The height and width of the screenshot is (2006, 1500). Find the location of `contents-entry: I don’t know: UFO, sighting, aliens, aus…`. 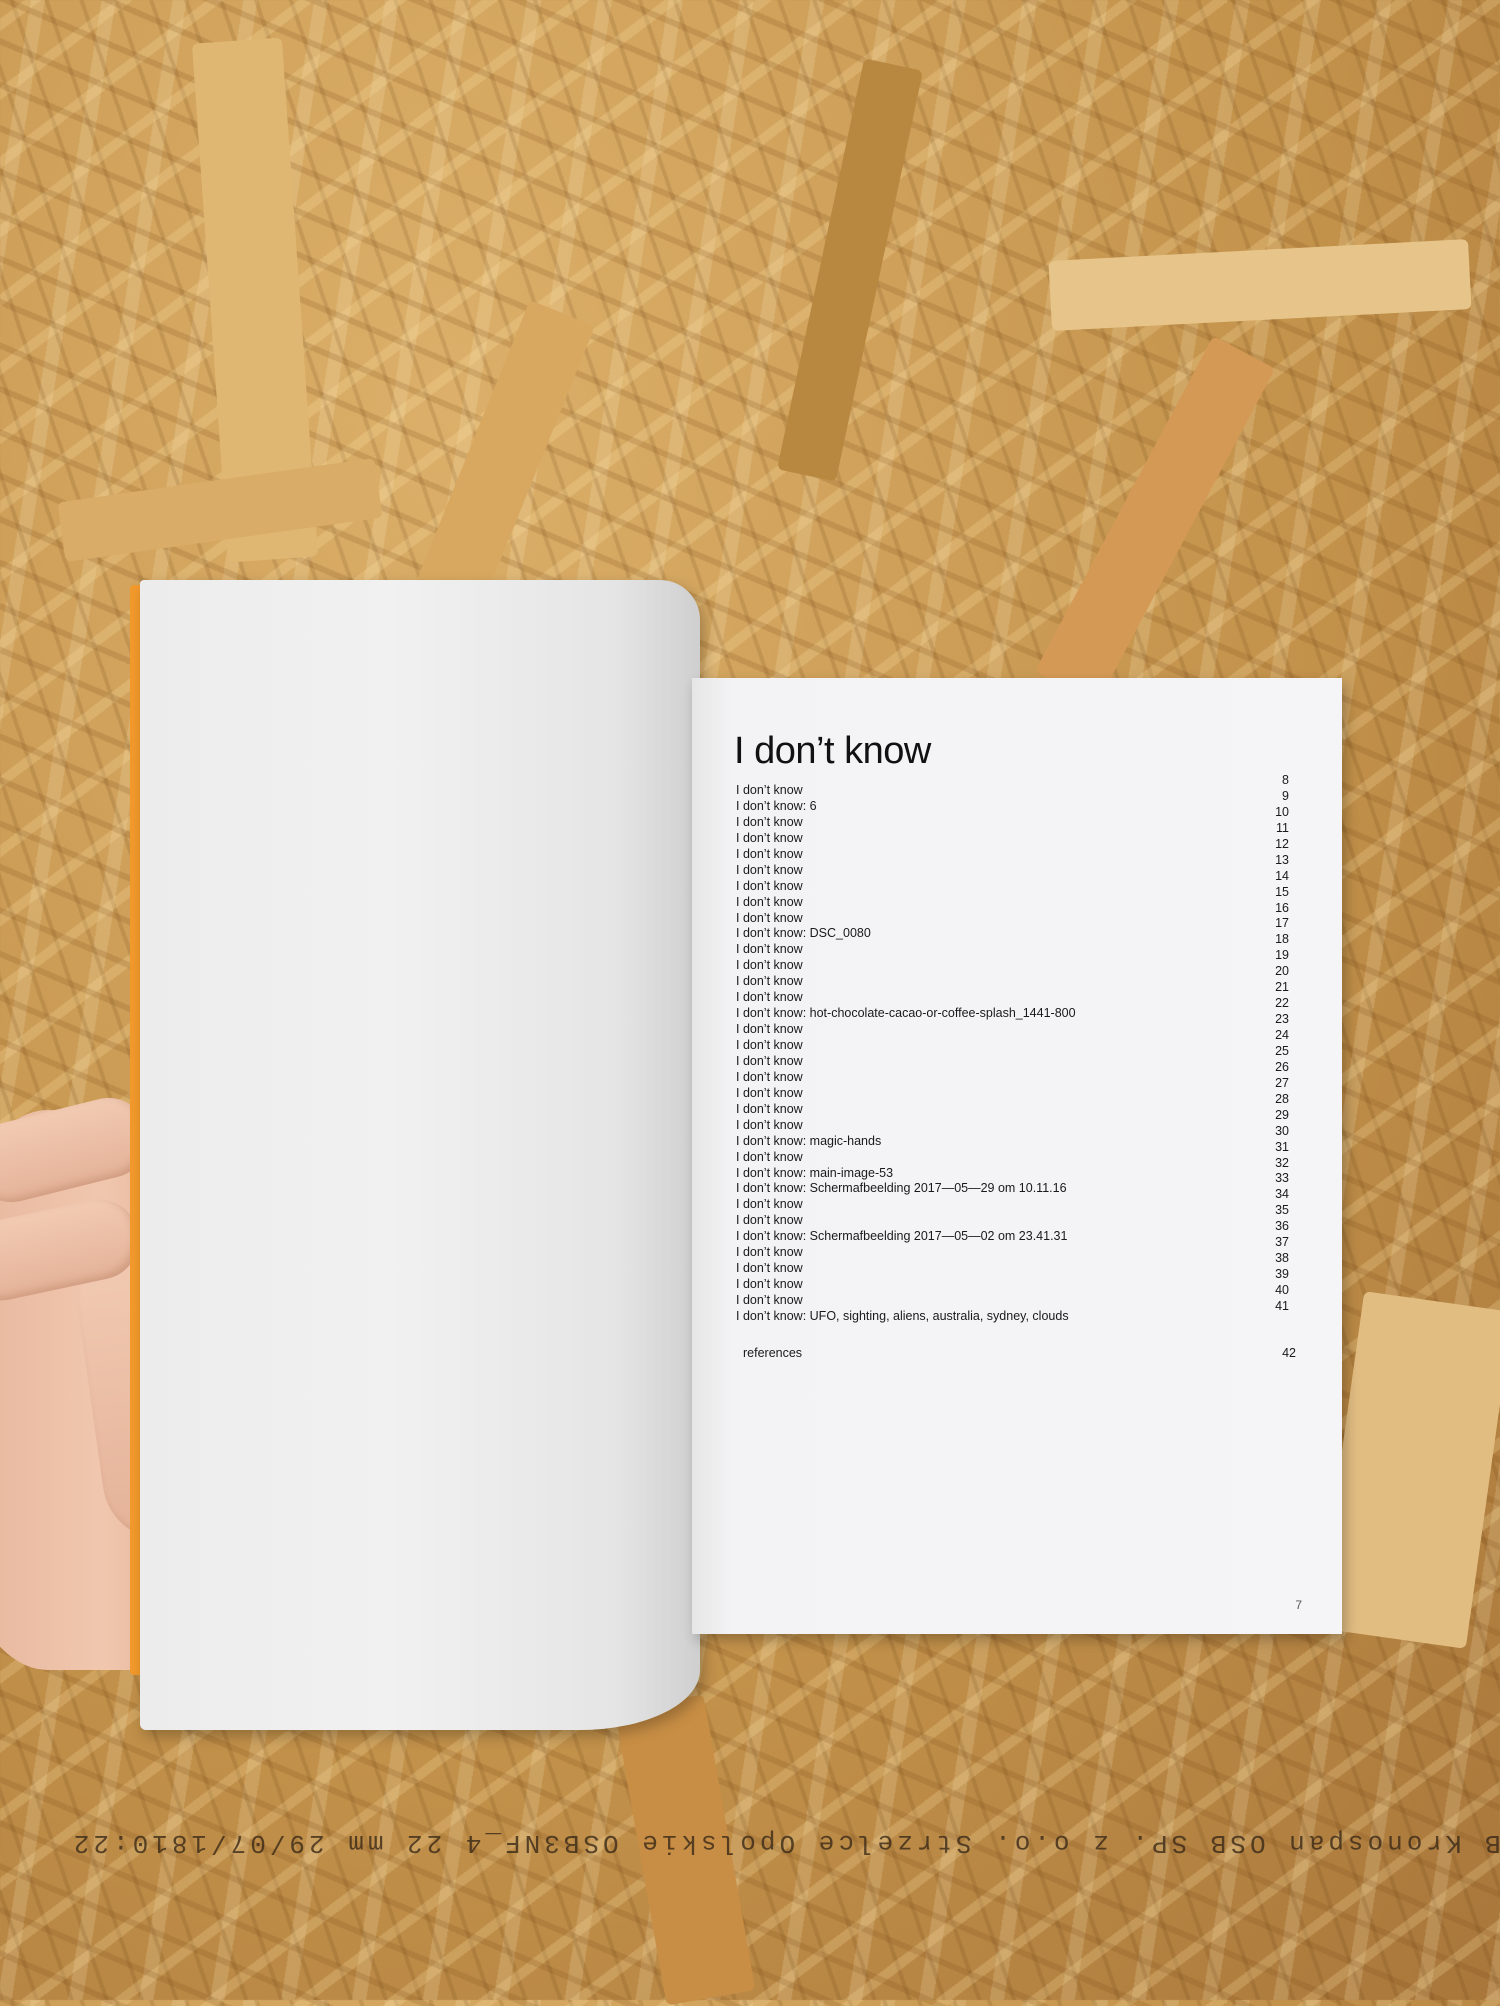

contents-entry: I don’t know: UFO, sighting, aliens, aus… is located at coordinates (1012, 1311).